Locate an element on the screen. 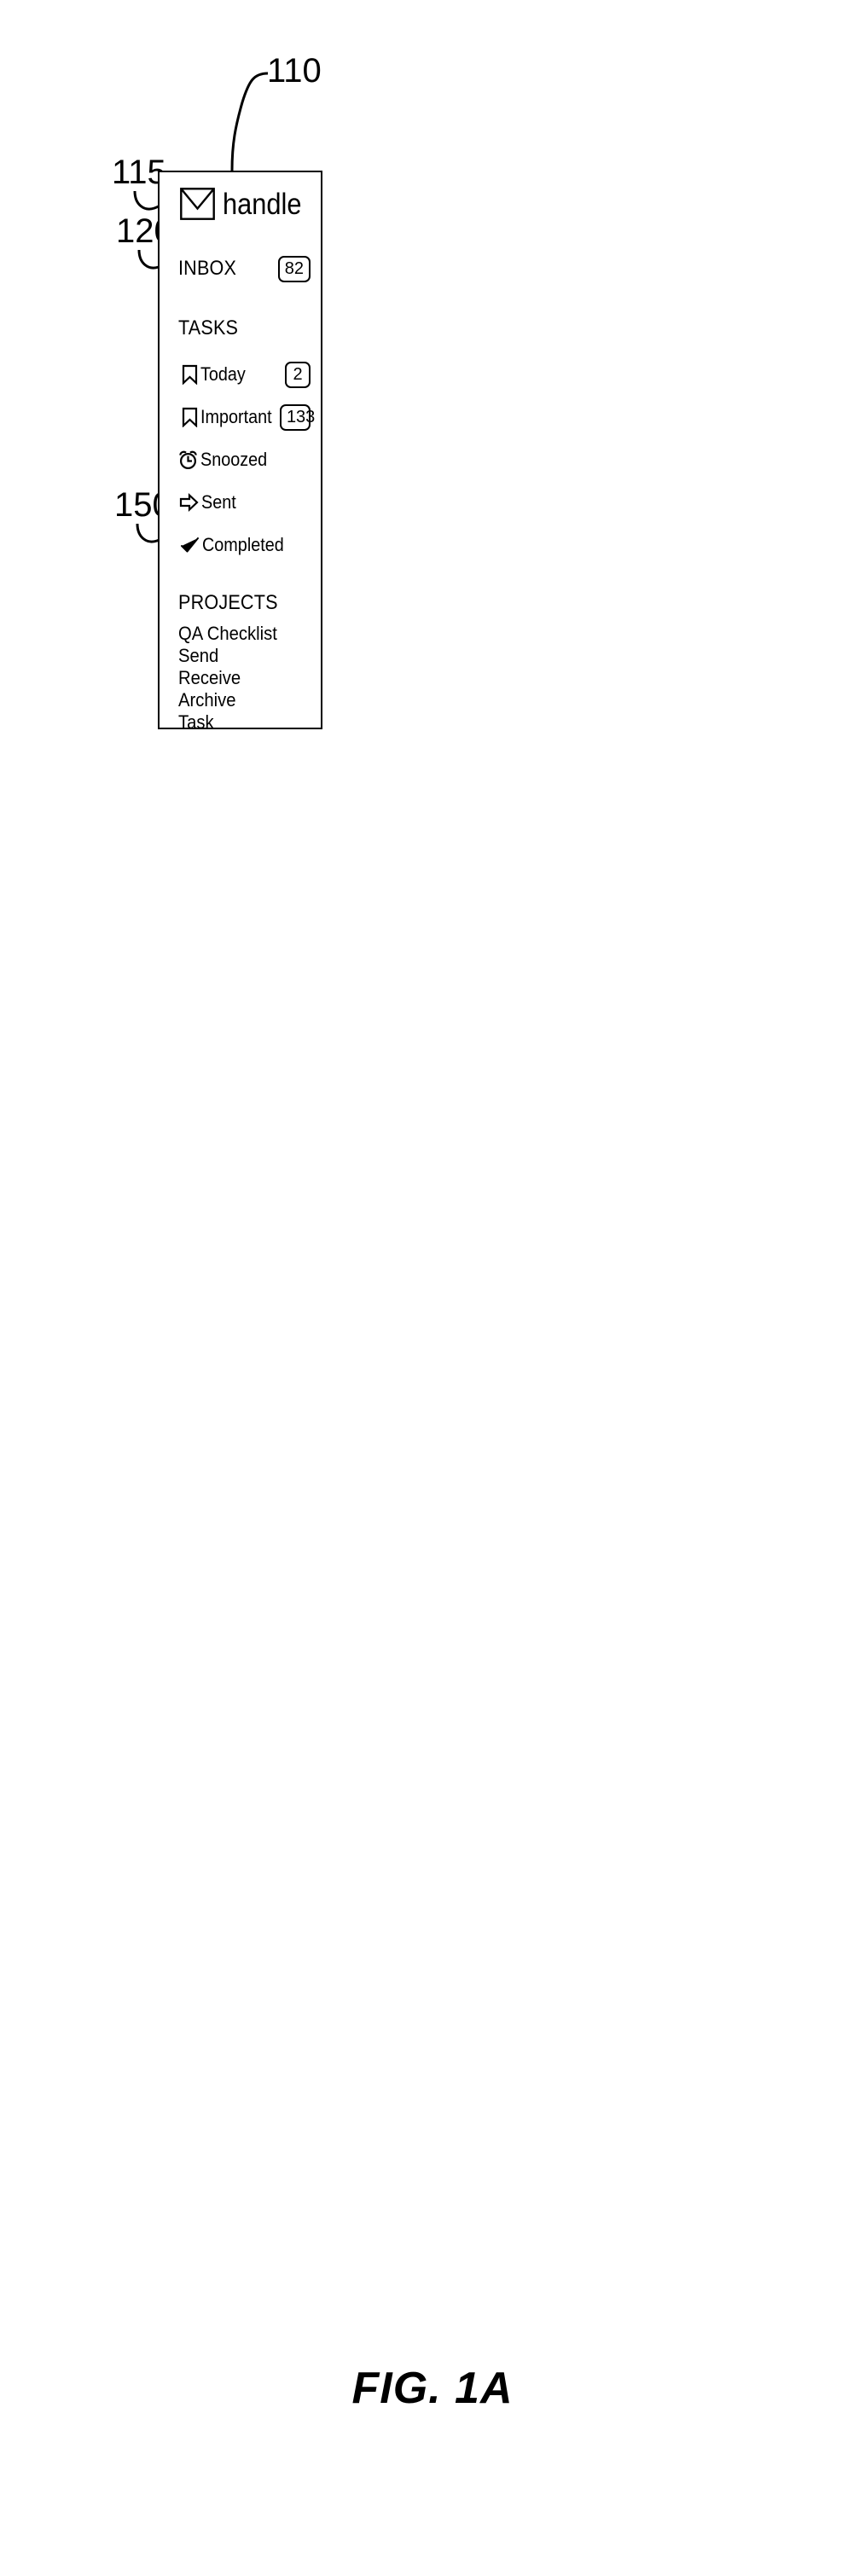 The height and width of the screenshot is (2576, 865). alarm-clock-icon is located at coordinates (188, 459).